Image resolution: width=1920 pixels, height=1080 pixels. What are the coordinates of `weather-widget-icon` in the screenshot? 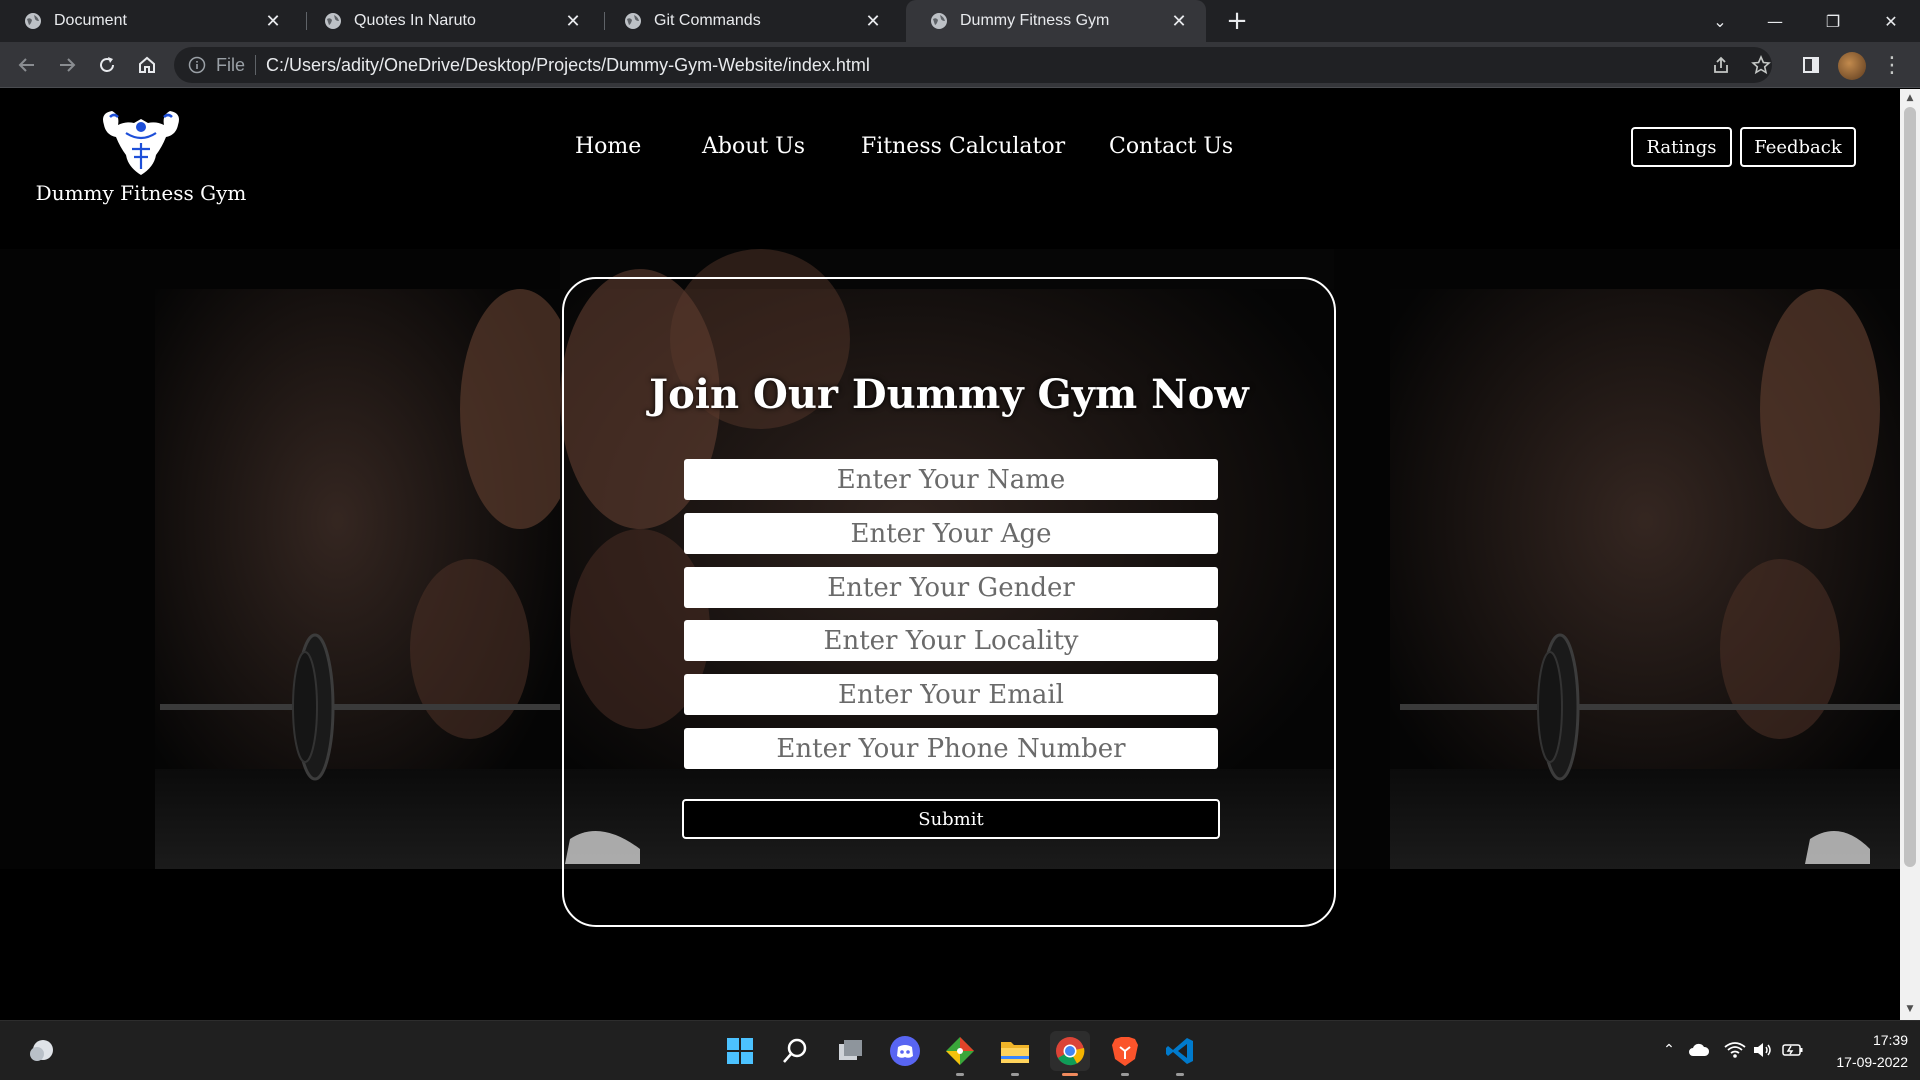 It's located at (42, 1051).